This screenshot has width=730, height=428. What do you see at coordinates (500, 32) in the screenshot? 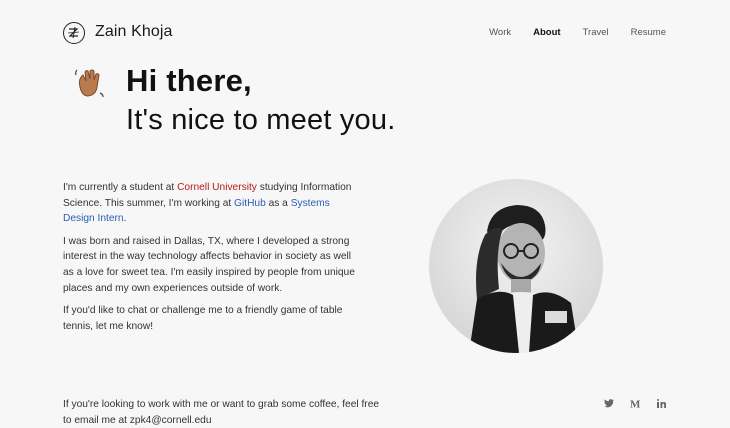
I see `nav-work: Work` at bounding box center [500, 32].